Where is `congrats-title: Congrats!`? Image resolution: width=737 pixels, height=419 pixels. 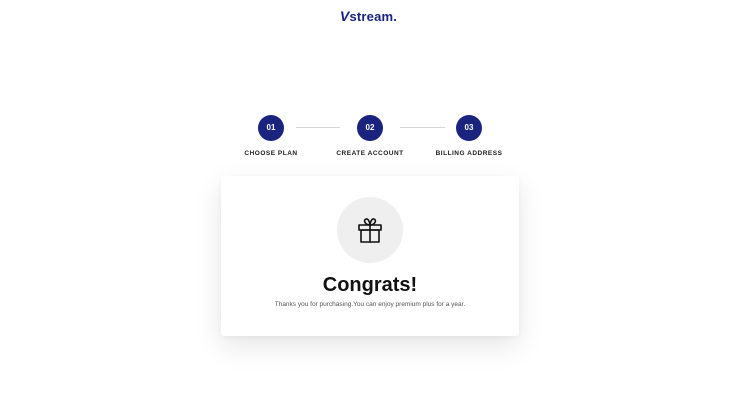 congrats-title: Congrats! is located at coordinates (370, 285).